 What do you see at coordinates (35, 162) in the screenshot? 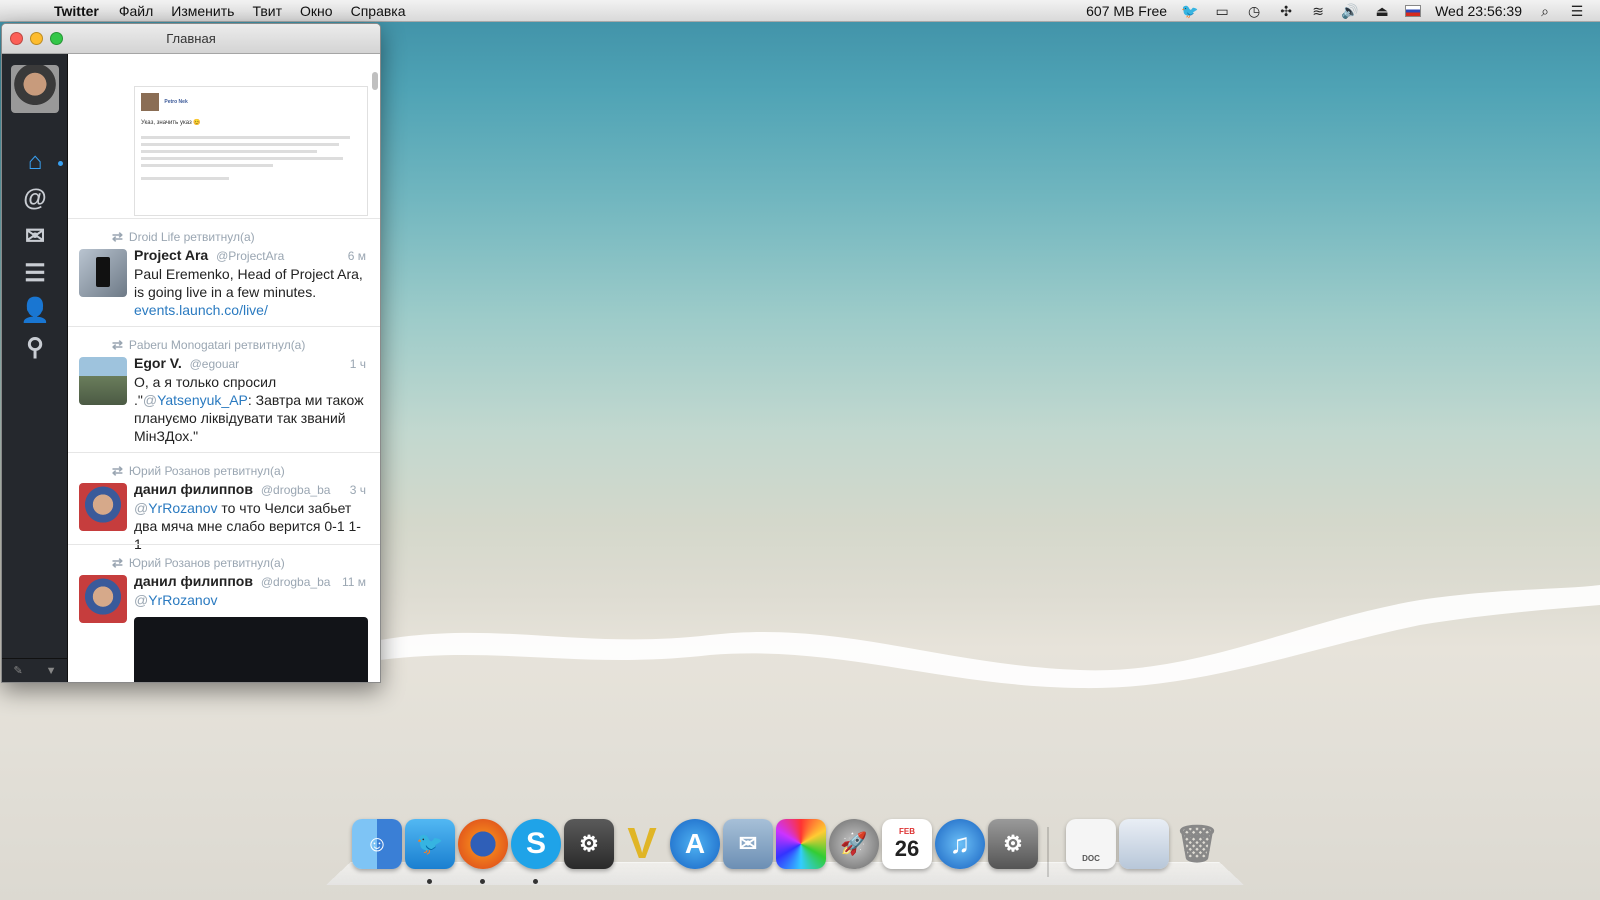
I see `home-icon: ⌂` at bounding box center [35, 162].